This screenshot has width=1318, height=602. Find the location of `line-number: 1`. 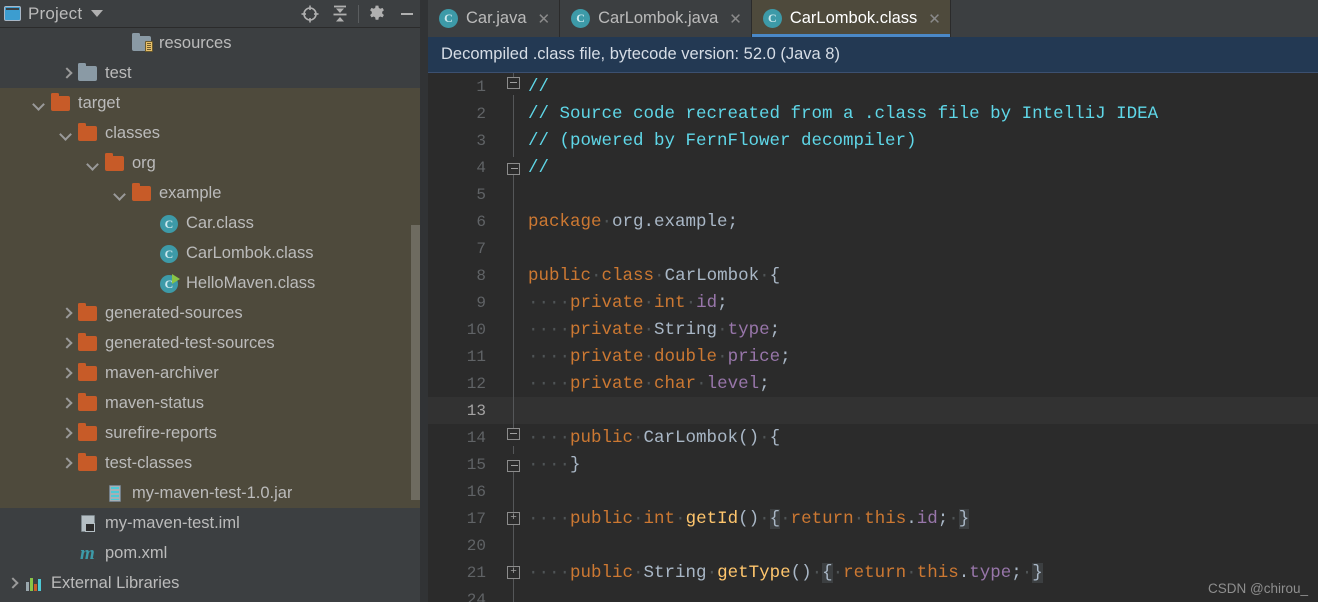

line-number: 1 is located at coordinates (481, 86).